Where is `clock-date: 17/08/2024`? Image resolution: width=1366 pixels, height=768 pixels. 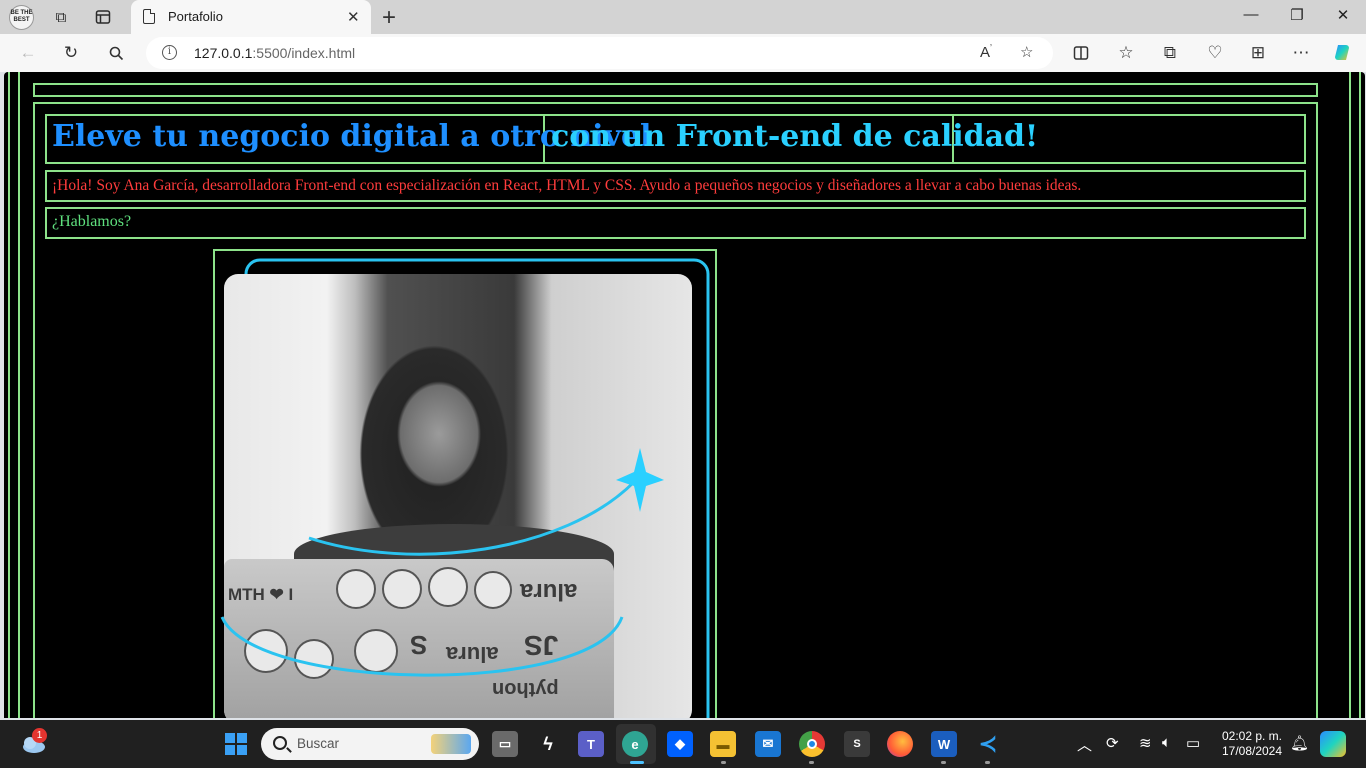
clock-date: 17/08/2024 is located at coordinates (1252, 751).